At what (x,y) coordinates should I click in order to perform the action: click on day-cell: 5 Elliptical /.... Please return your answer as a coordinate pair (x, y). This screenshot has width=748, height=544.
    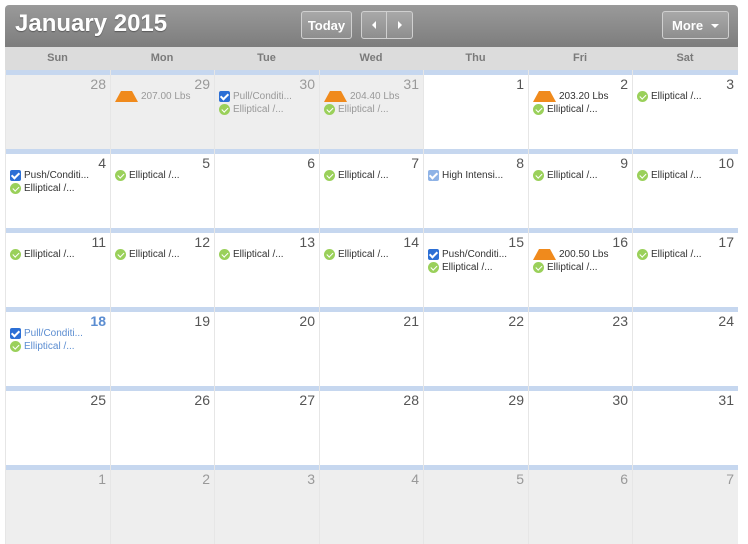
    Looking at the image, I should click on (162, 188).